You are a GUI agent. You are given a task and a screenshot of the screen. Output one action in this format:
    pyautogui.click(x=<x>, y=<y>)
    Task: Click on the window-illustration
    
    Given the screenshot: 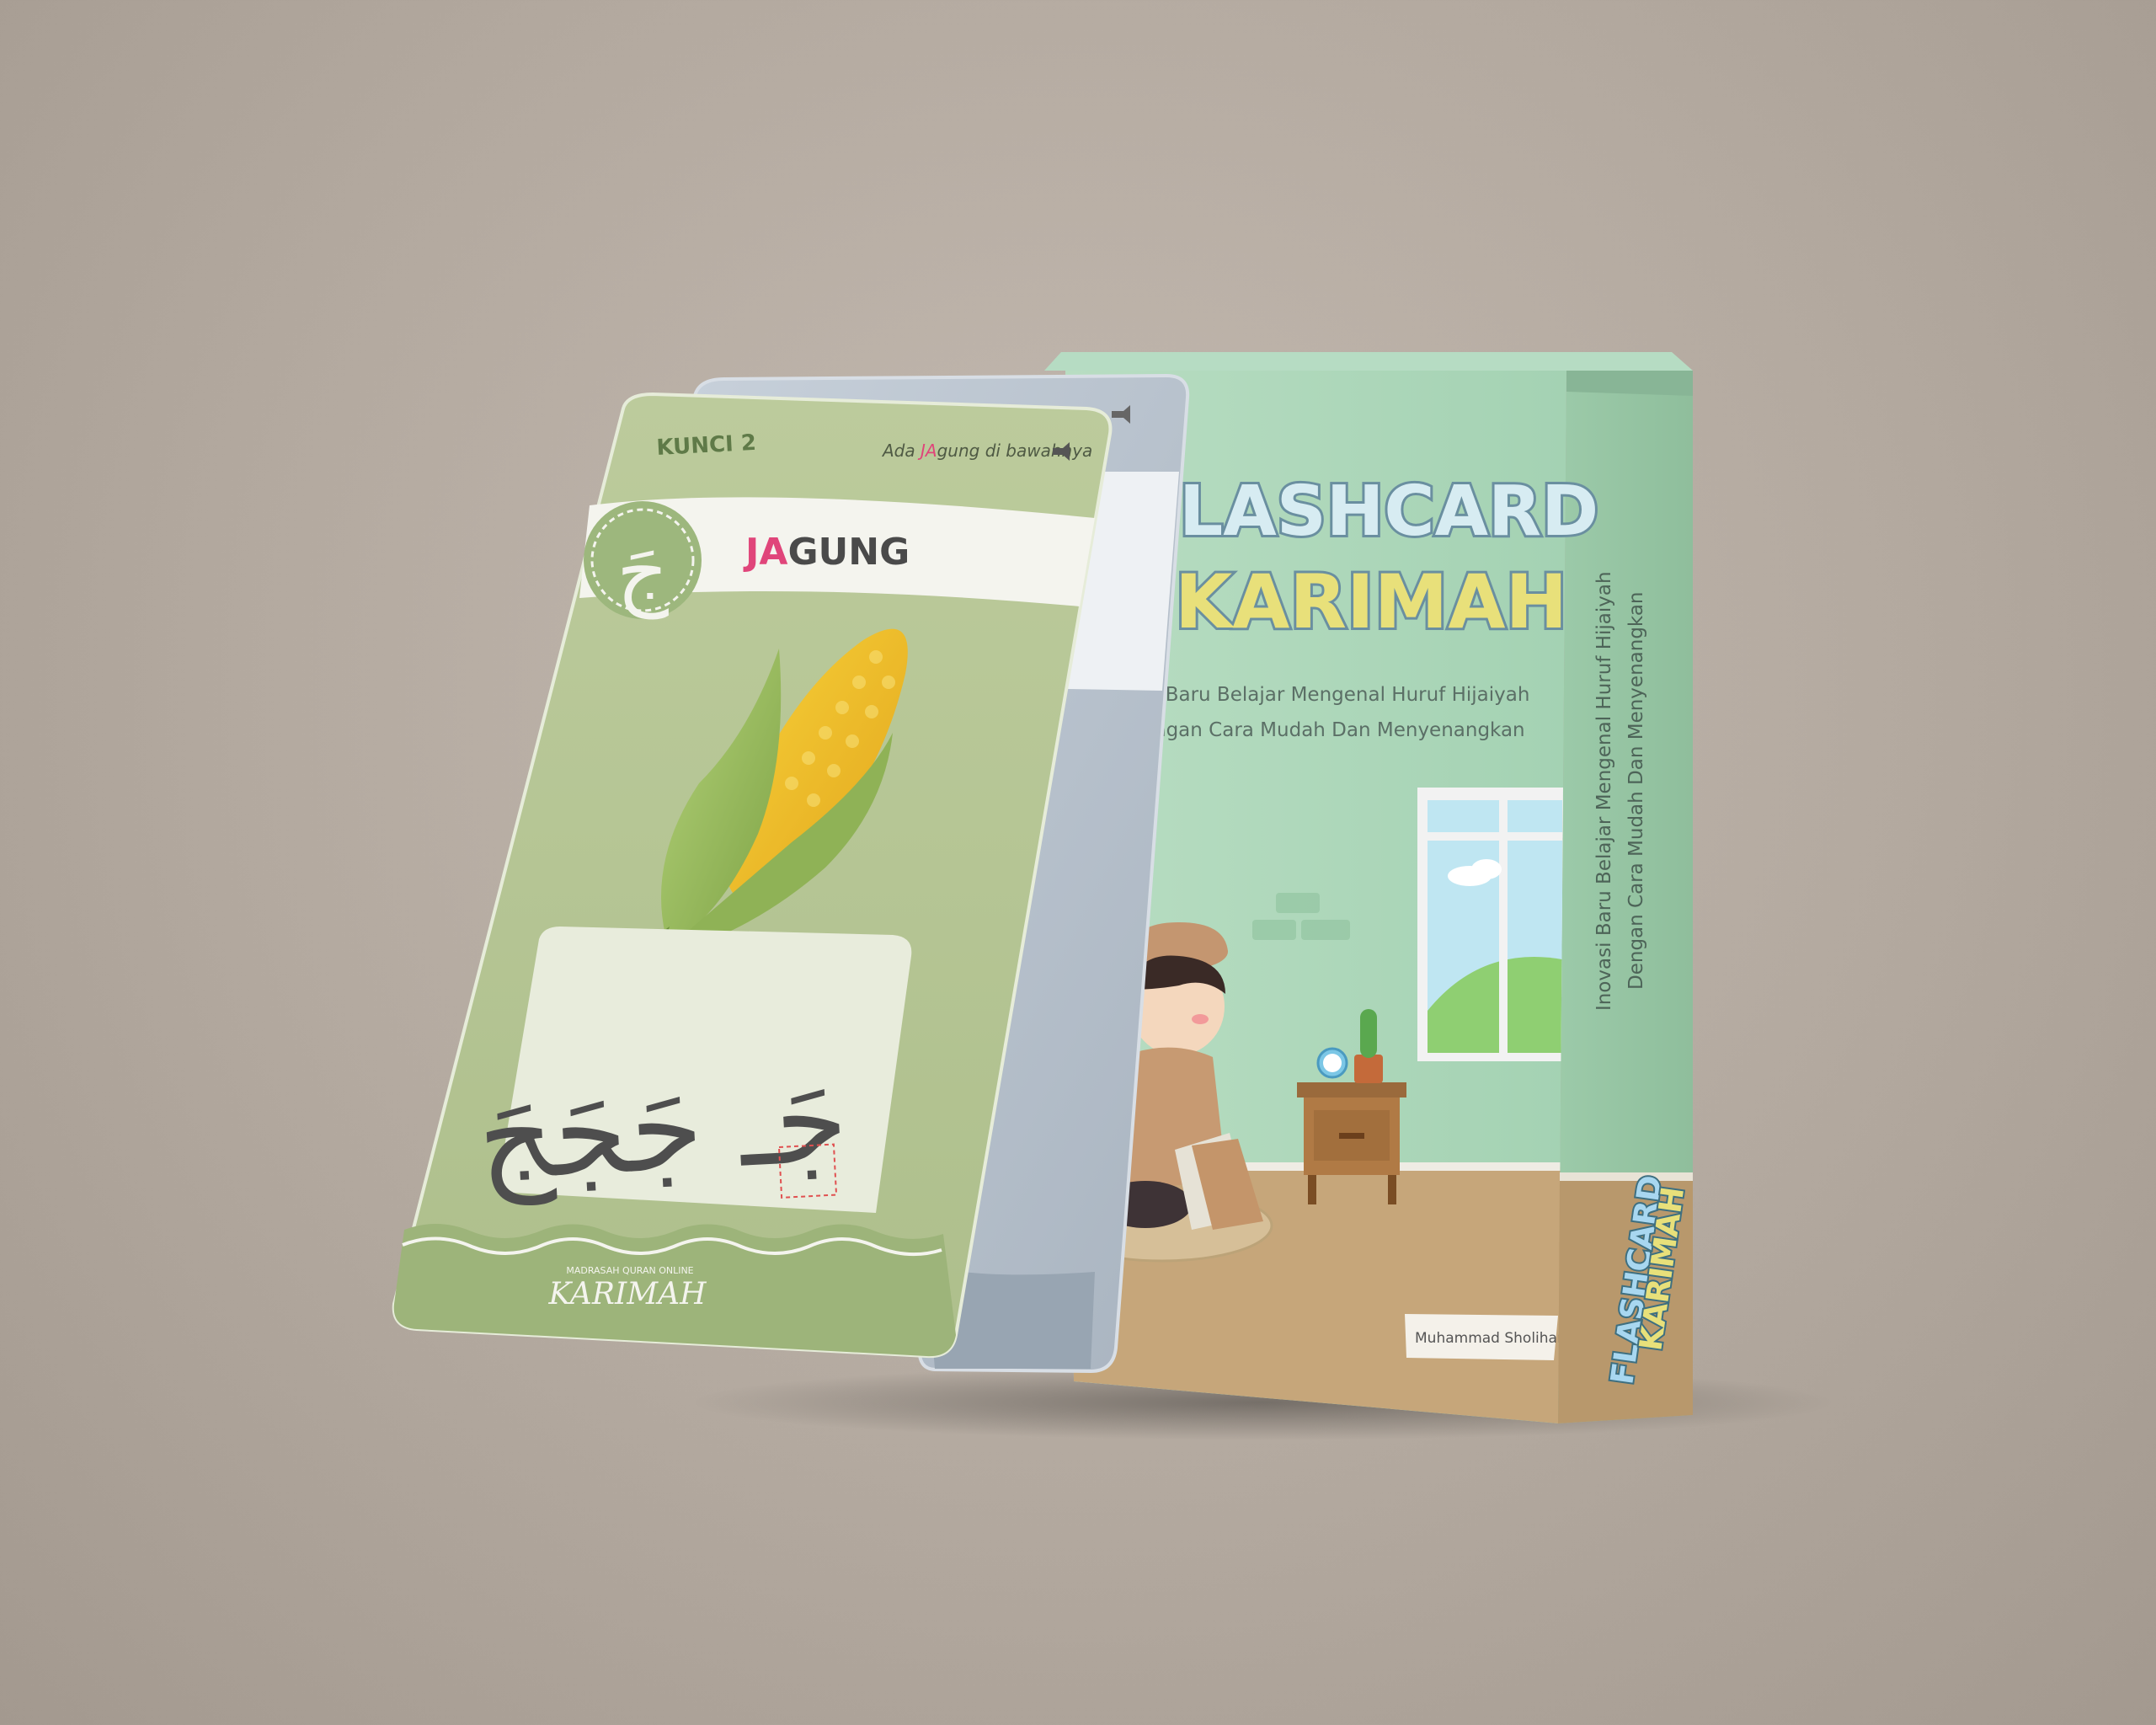 What is the action you would take?
    pyautogui.click(x=1491, y=924)
    